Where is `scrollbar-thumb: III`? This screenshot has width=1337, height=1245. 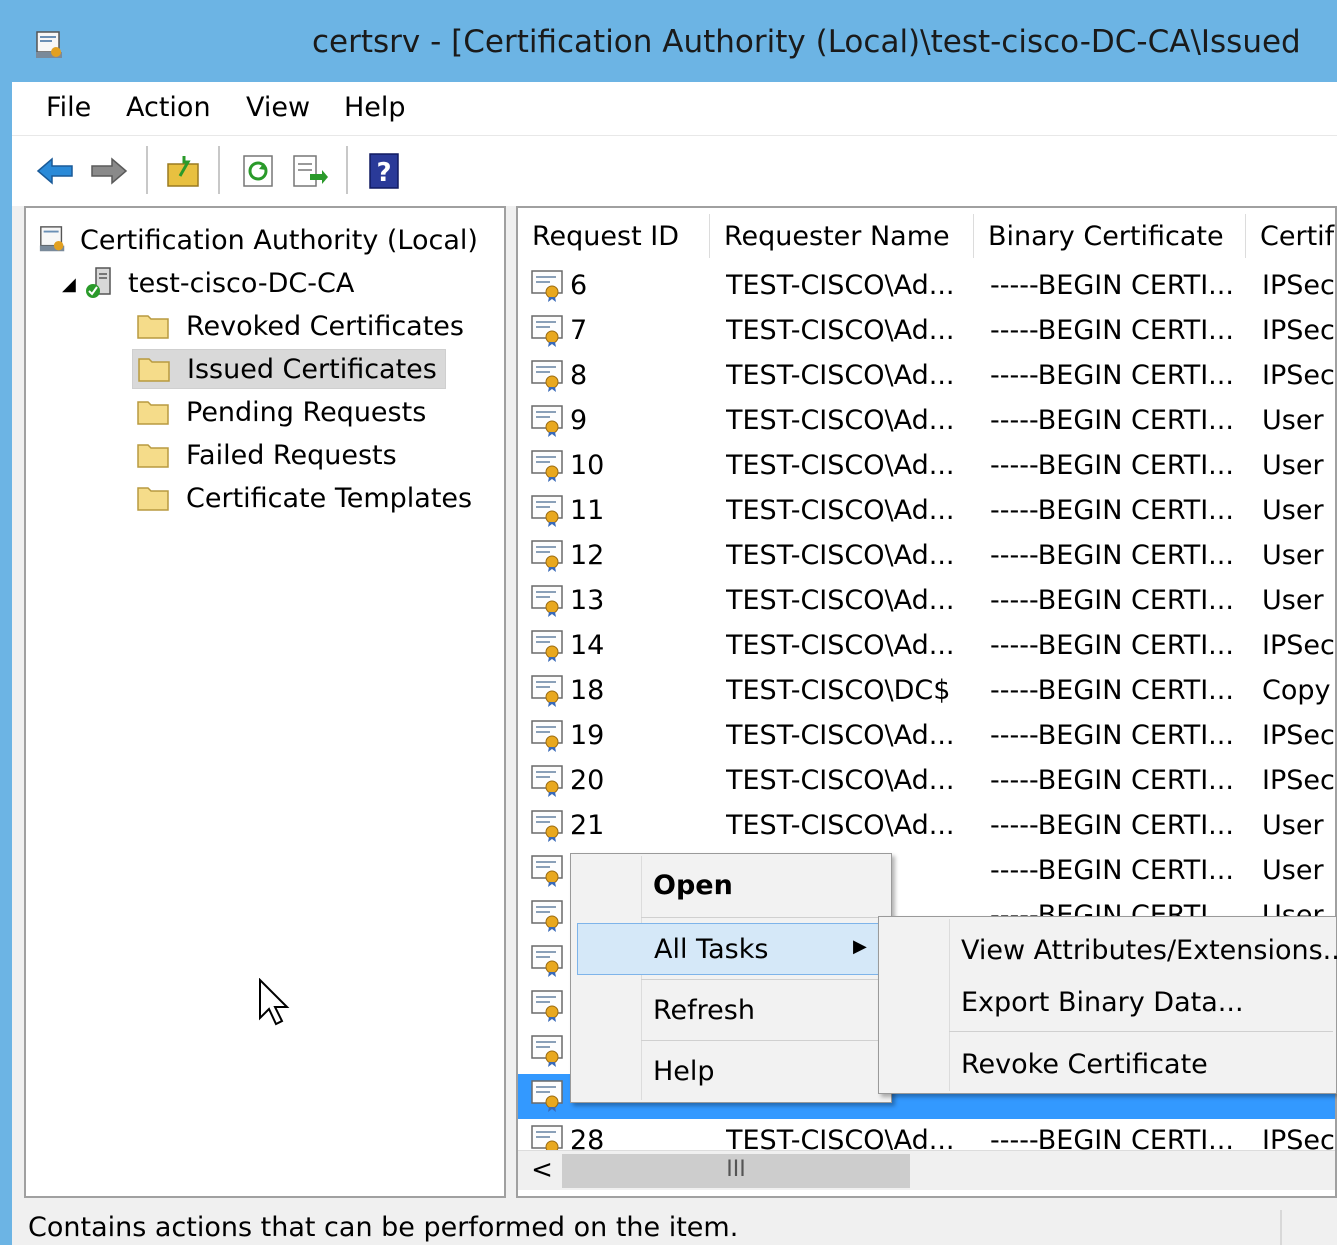
scrollbar-thumb: III is located at coordinates (736, 1171).